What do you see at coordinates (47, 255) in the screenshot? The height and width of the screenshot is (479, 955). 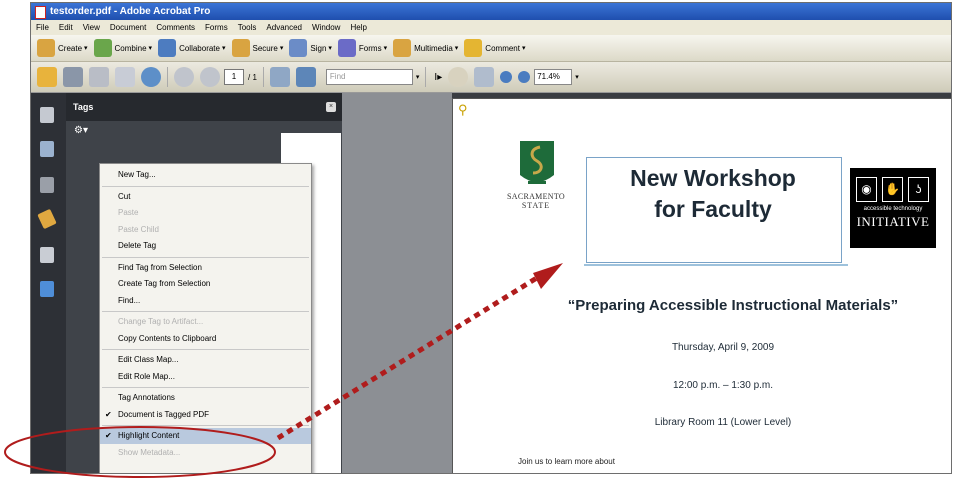 I see `content-icon` at bounding box center [47, 255].